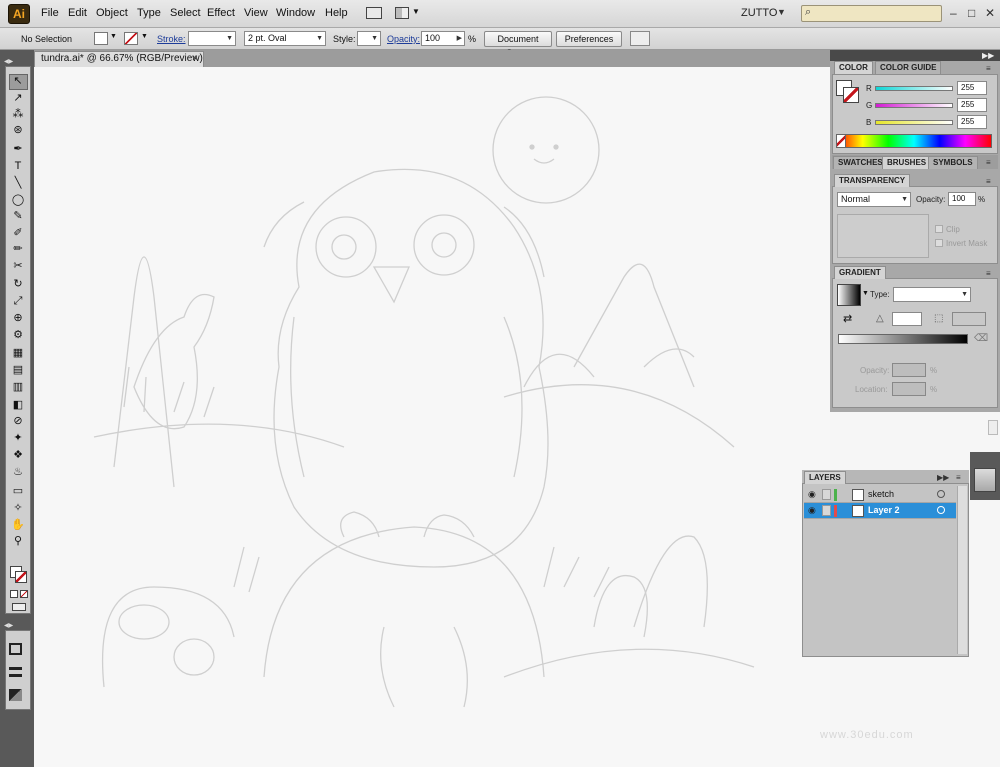 The image size is (1000, 767). What do you see at coordinates (958, 477) in the screenshot?
I see `layers-menu-icon: ≡` at bounding box center [958, 477].